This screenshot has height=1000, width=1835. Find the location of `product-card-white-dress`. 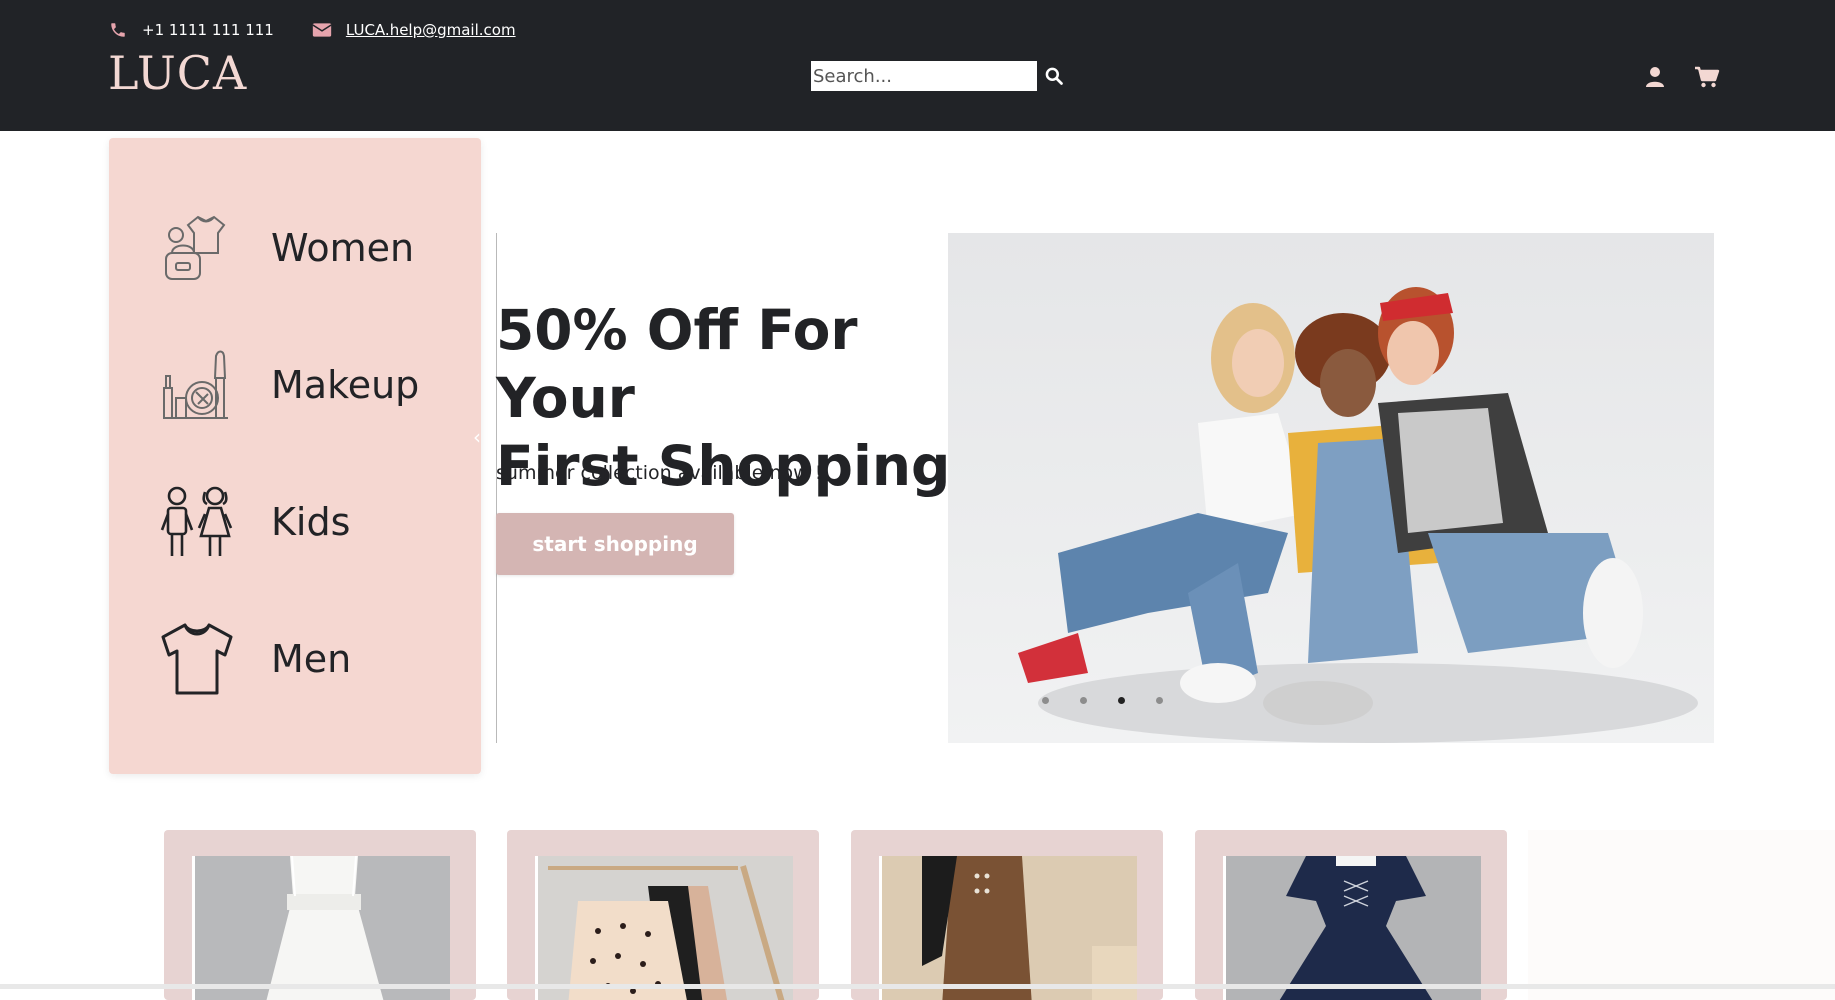

product-card-white-dress is located at coordinates (320, 915).